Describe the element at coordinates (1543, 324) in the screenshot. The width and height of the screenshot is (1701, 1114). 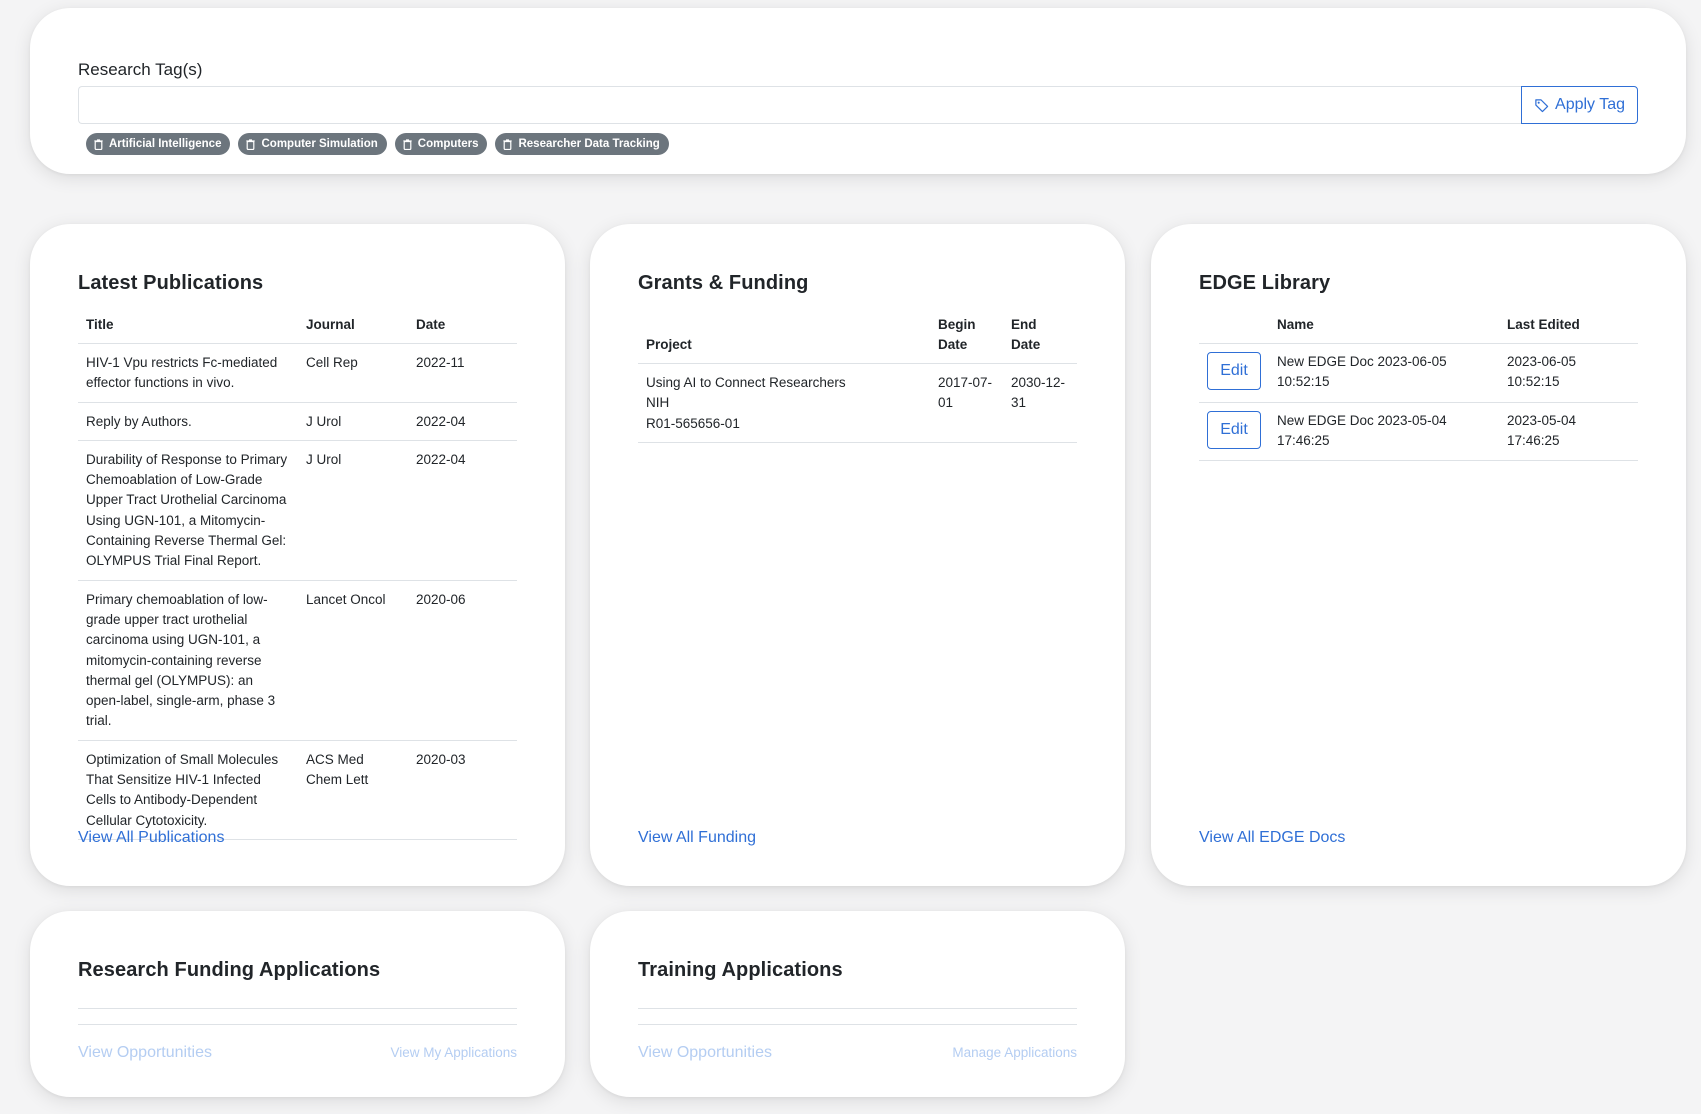
I see `column-header: Last Edited` at that location.